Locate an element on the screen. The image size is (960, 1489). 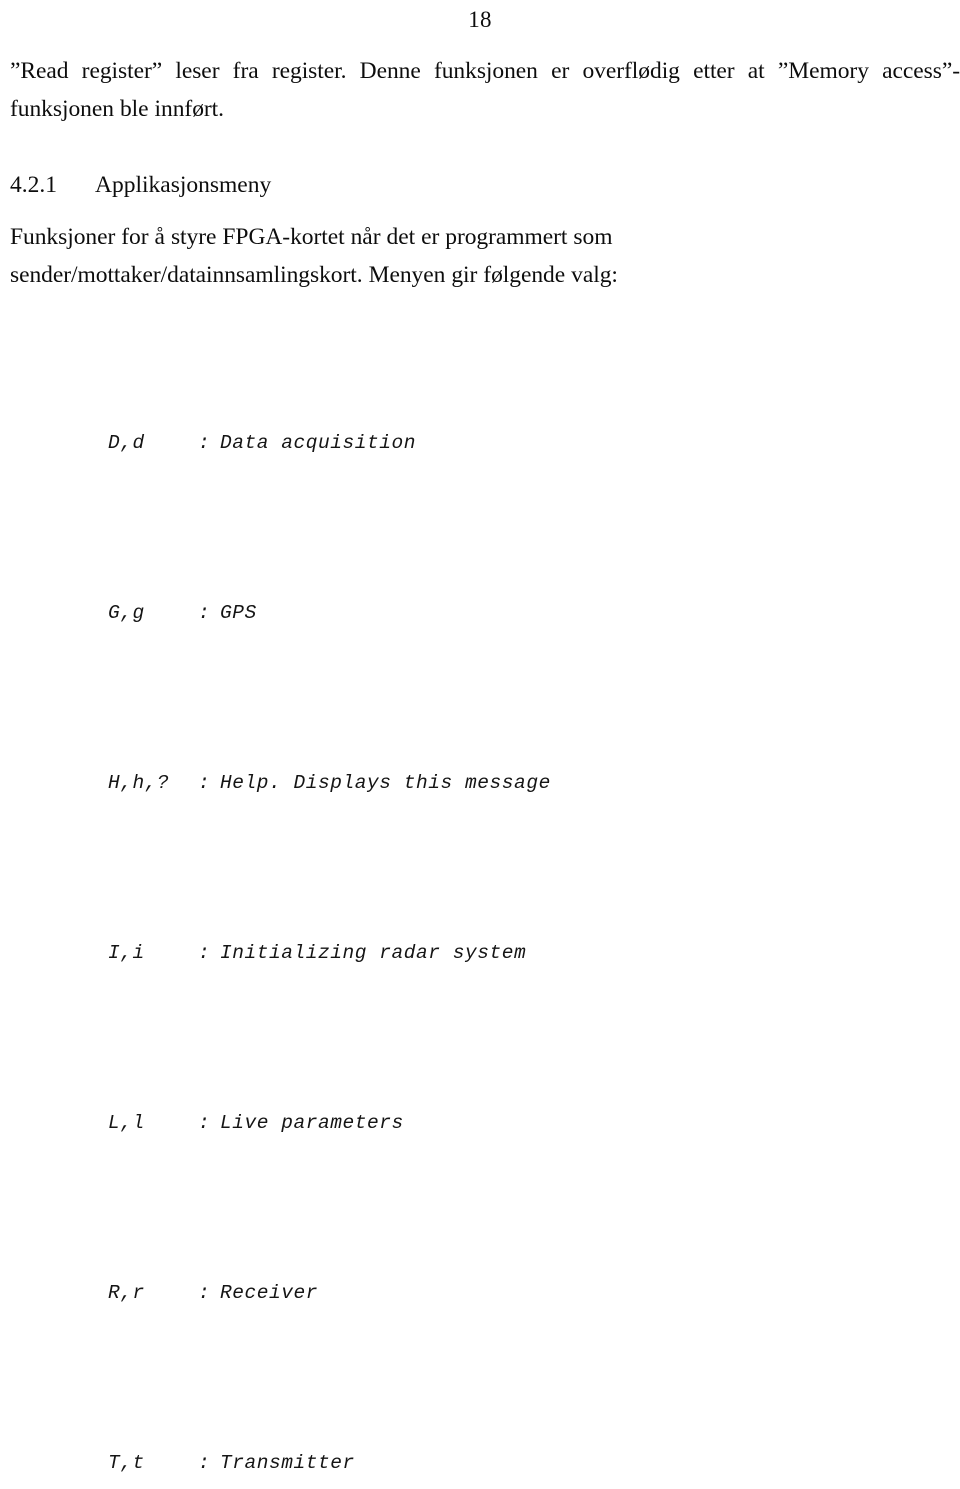
menu-list-item: D,d: Data acquisition is located at coordinates (485, 443).